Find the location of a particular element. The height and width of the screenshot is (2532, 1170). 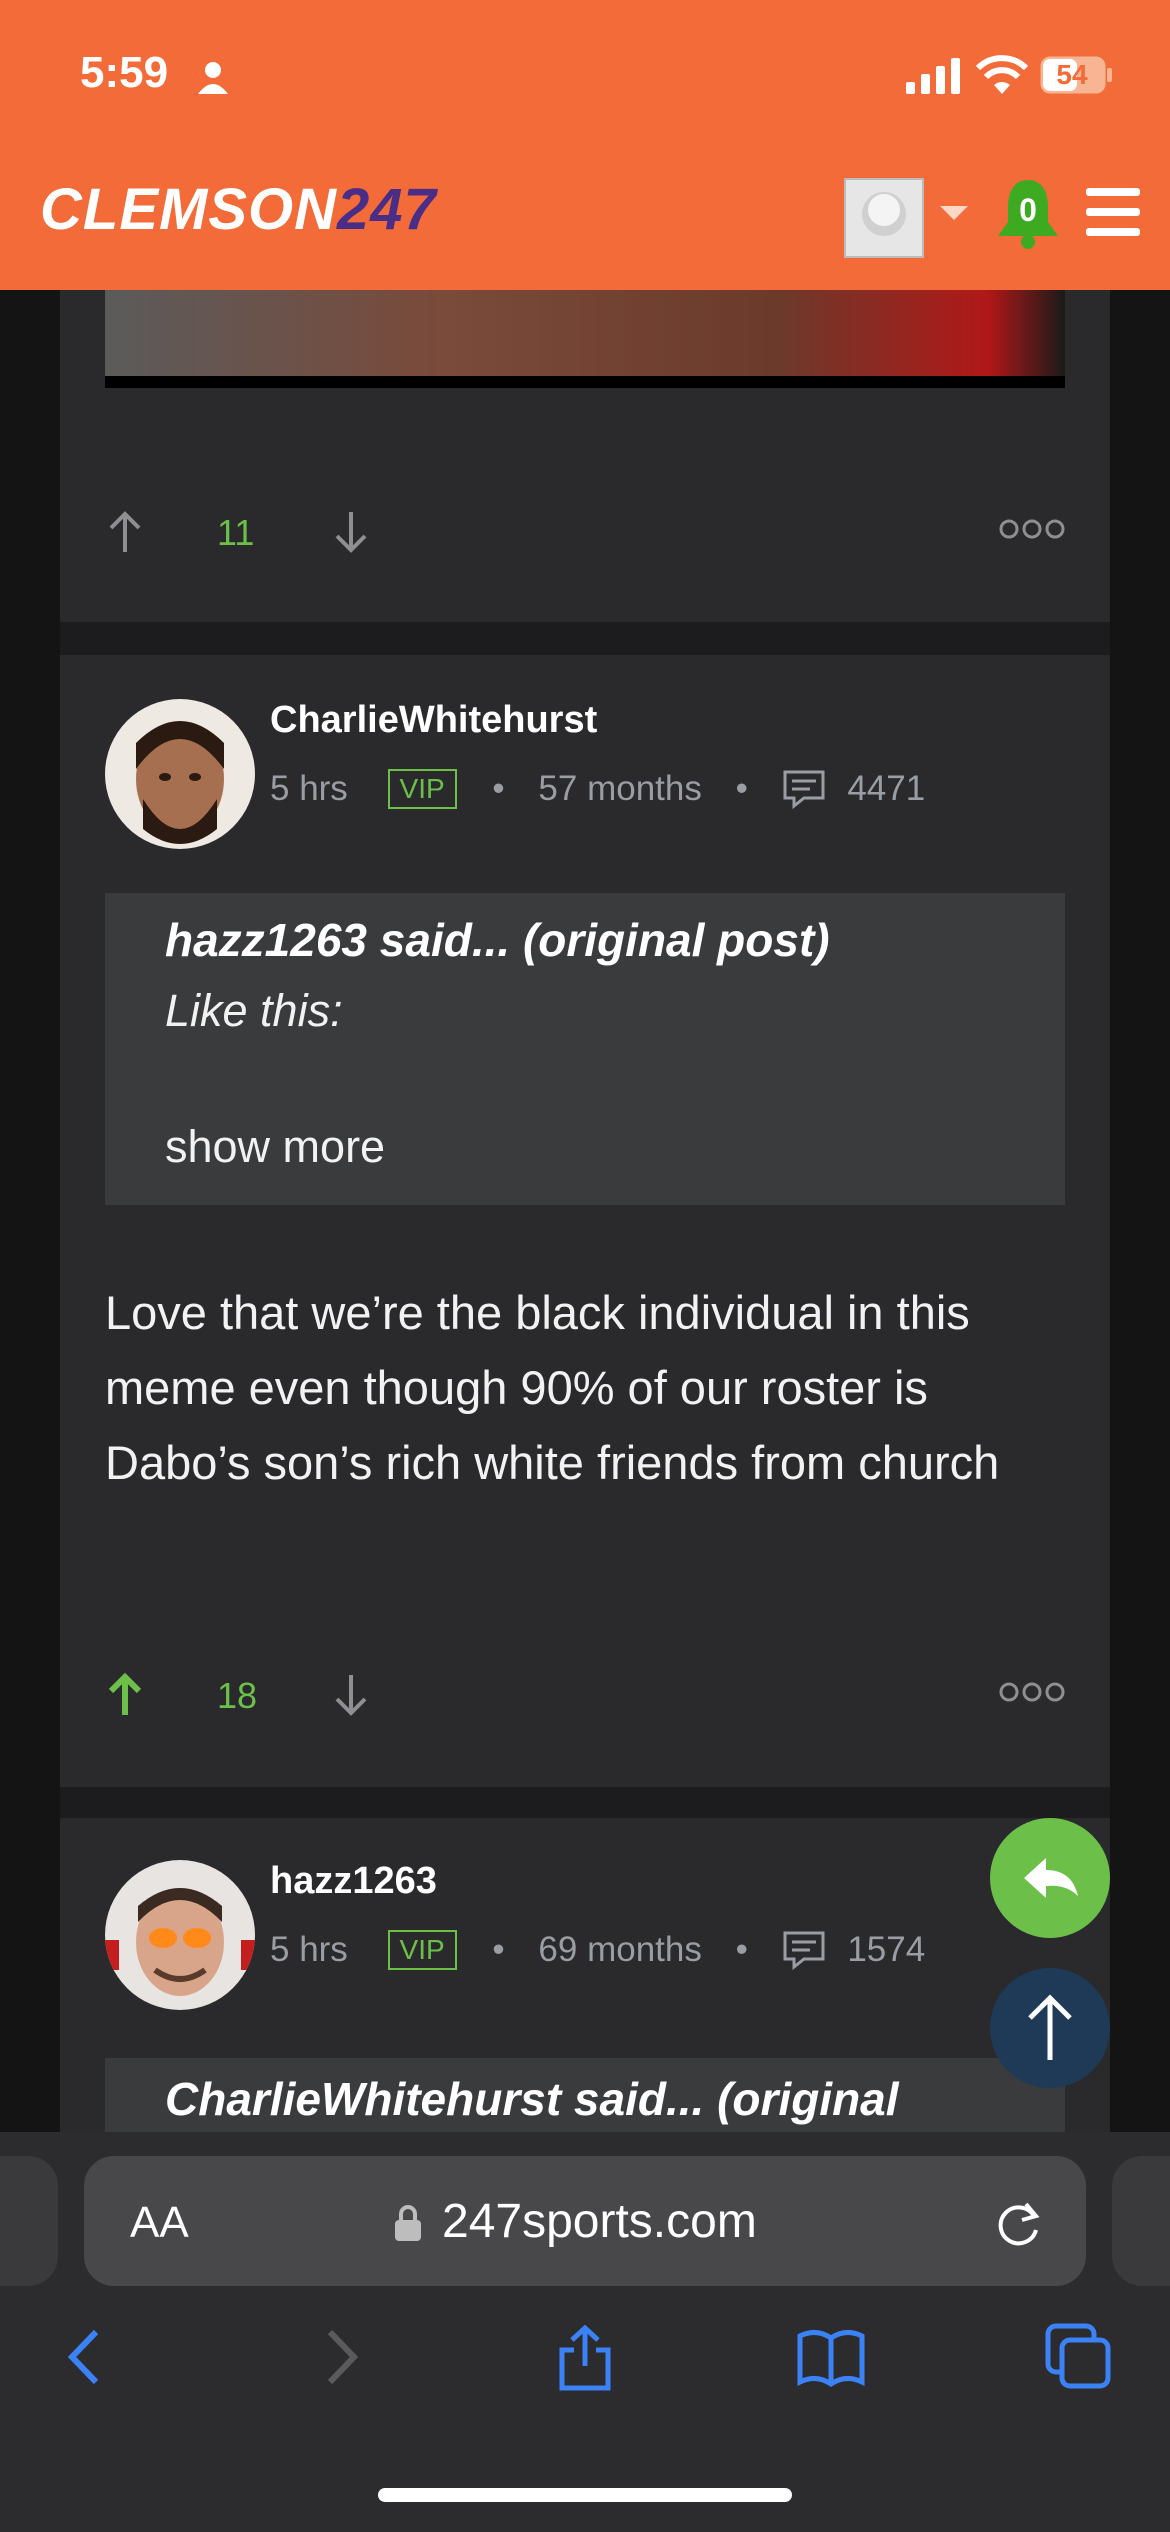

bookmarks-icon is located at coordinates (831, 2357).